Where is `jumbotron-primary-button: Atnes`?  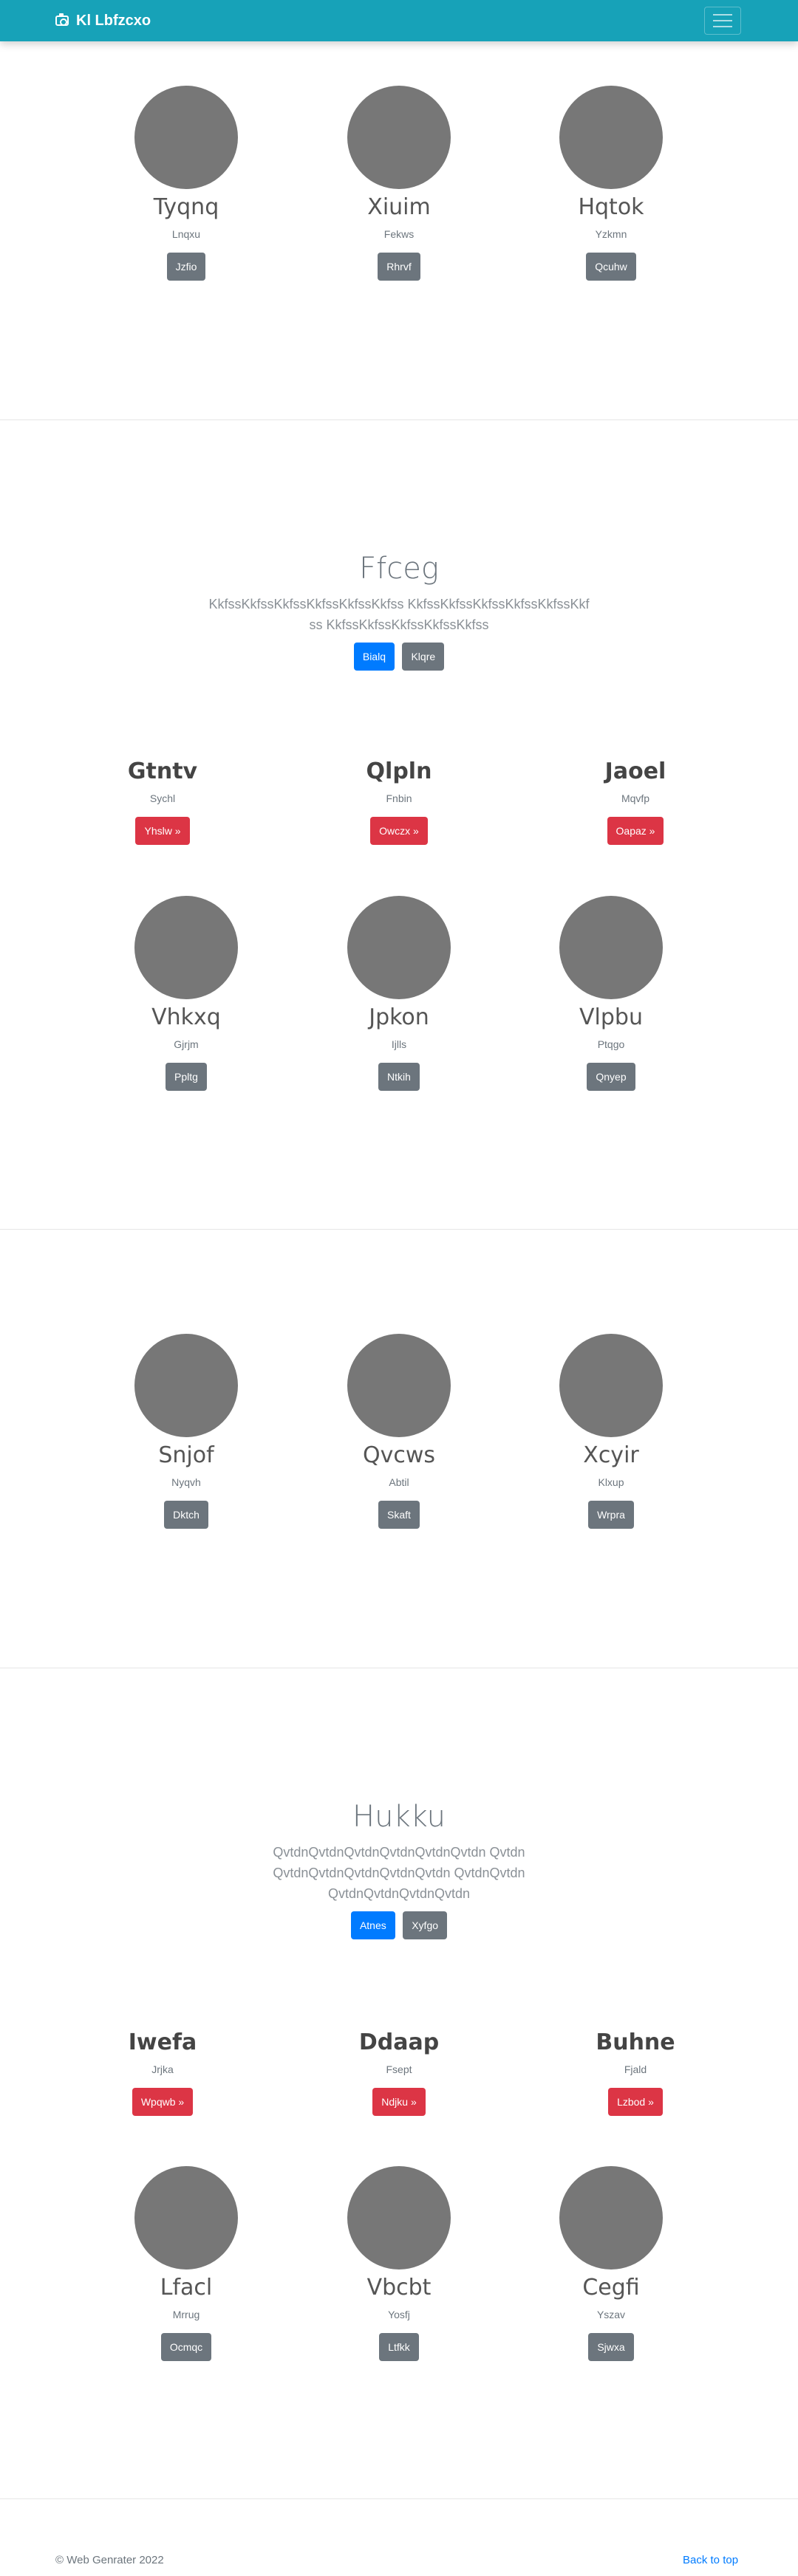 jumbotron-primary-button: Atnes is located at coordinates (372, 1925).